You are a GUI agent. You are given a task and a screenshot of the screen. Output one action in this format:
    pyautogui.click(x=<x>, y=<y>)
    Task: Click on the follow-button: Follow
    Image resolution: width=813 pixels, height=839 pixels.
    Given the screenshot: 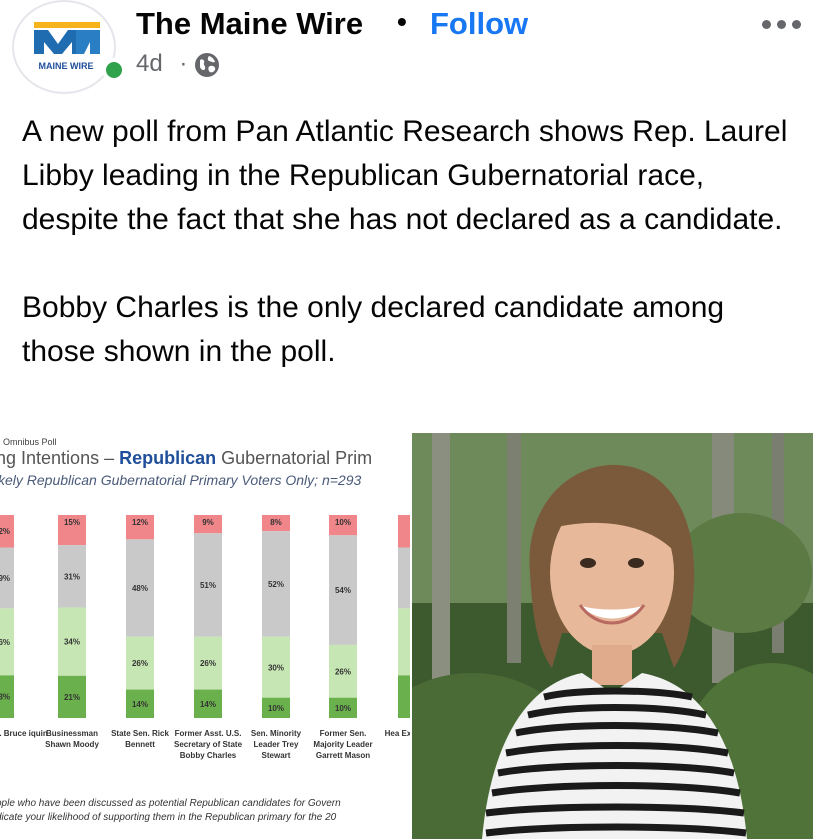 What is the action you would take?
    pyautogui.click(x=479, y=24)
    